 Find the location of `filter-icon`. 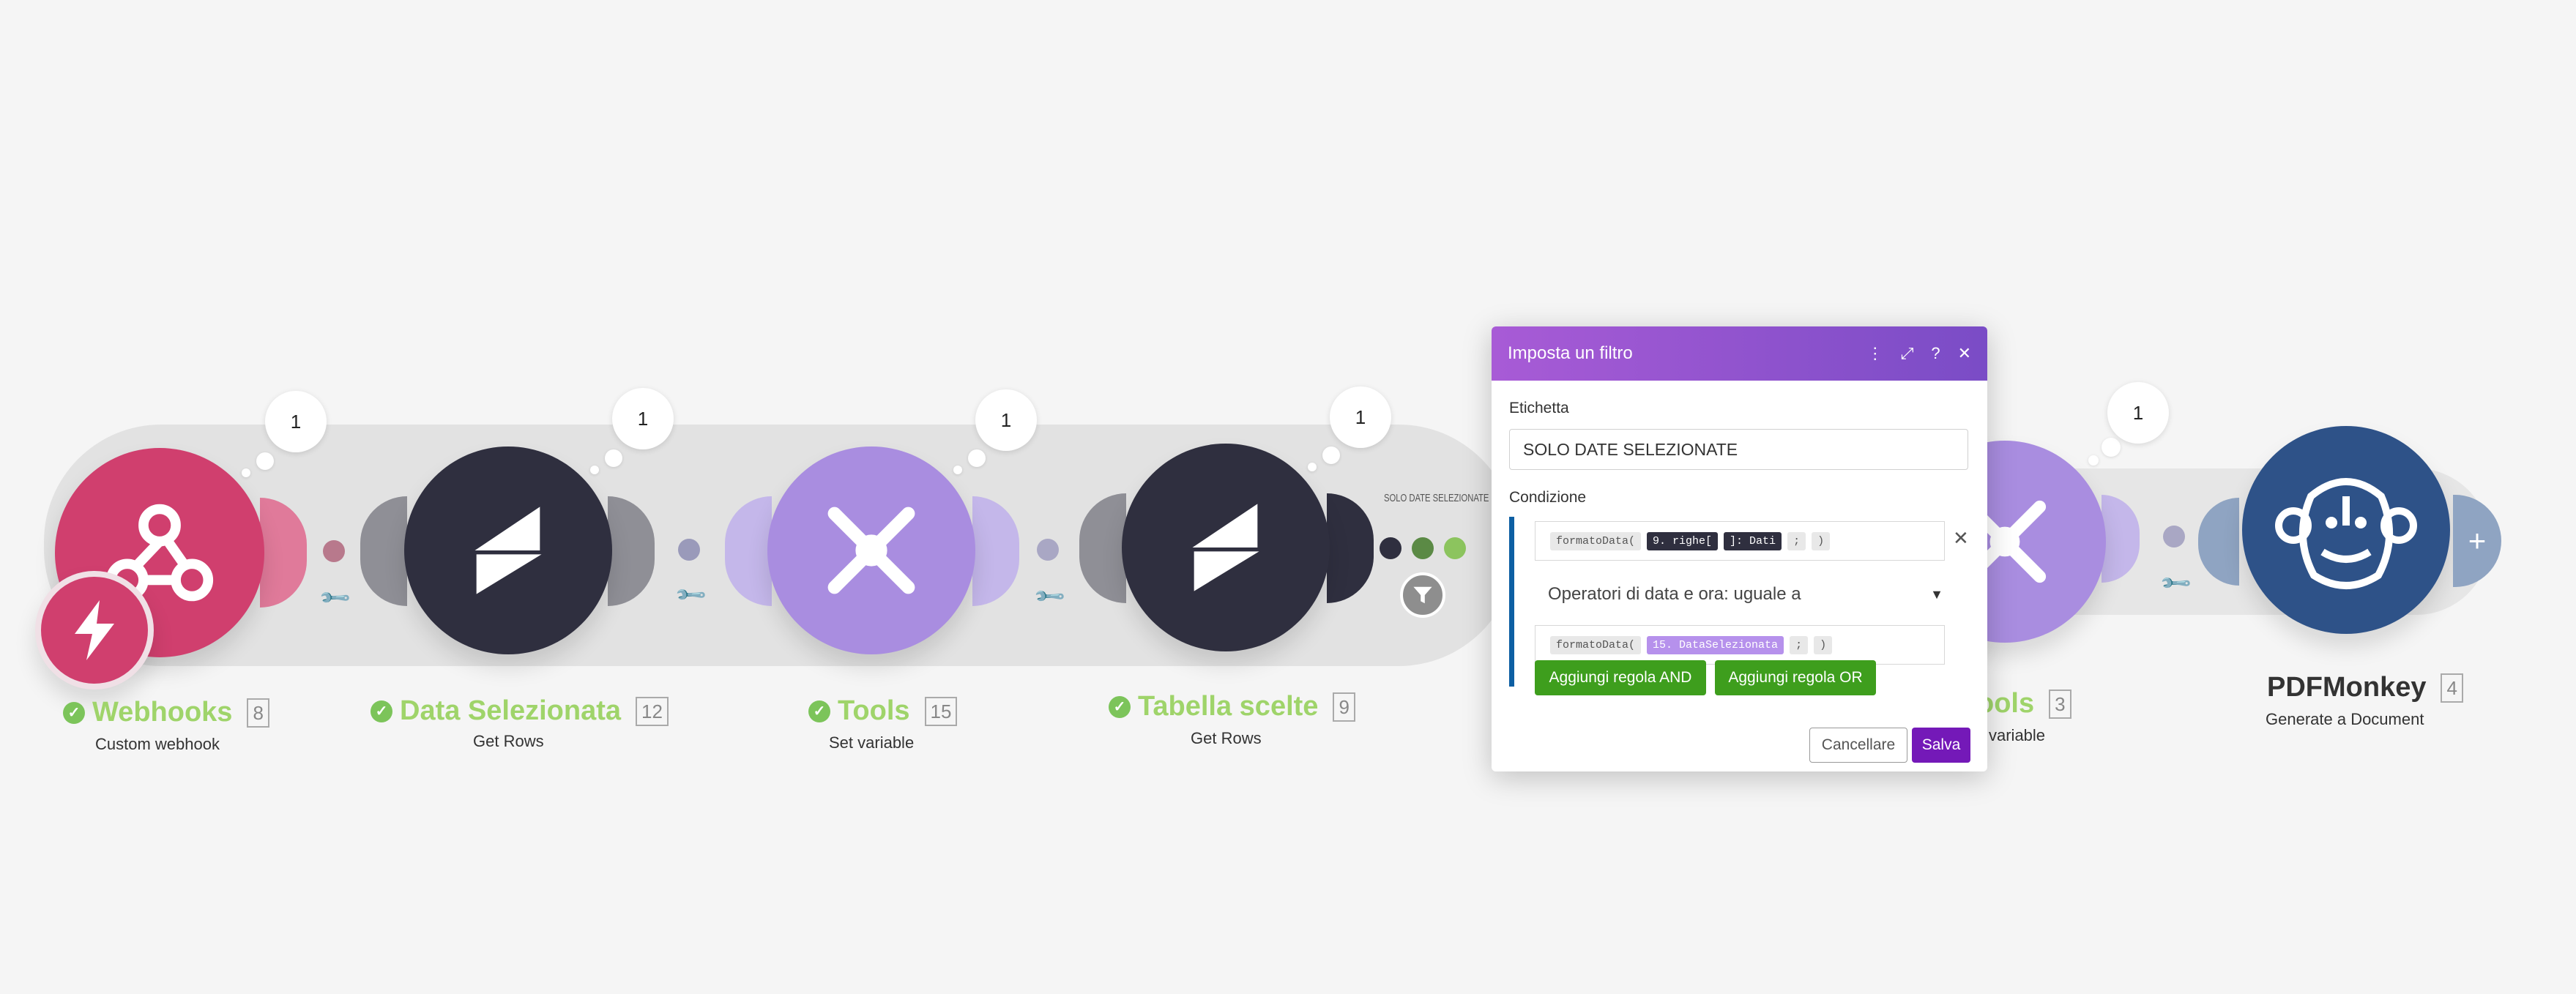

filter-icon is located at coordinates (1422, 595).